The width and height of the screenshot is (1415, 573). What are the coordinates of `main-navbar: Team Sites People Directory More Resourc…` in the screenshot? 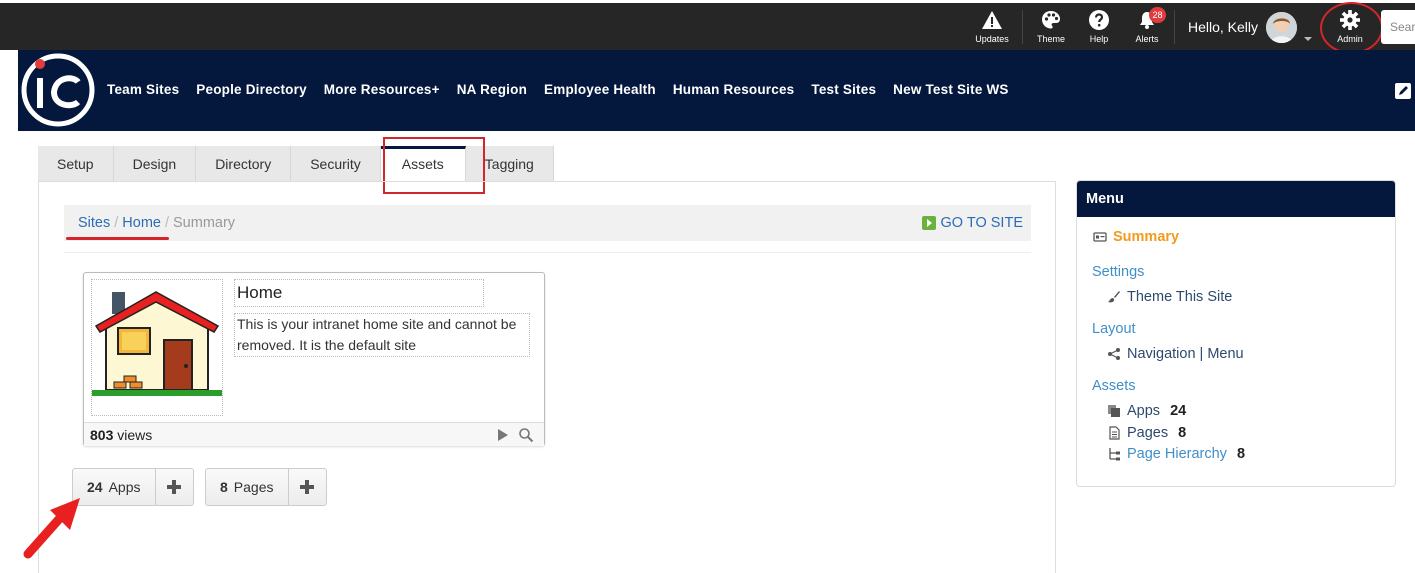 It's located at (716, 90).